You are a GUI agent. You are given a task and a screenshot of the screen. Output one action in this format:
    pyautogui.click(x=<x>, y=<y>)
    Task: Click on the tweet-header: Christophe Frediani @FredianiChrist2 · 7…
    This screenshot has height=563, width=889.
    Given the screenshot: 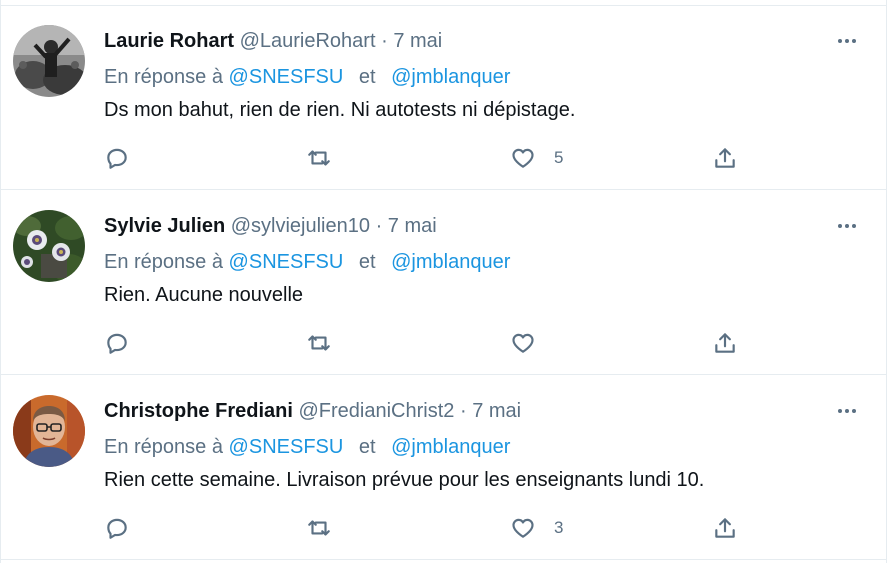 What is the action you would take?
    pyautogui.click(x=312, y=411)
    